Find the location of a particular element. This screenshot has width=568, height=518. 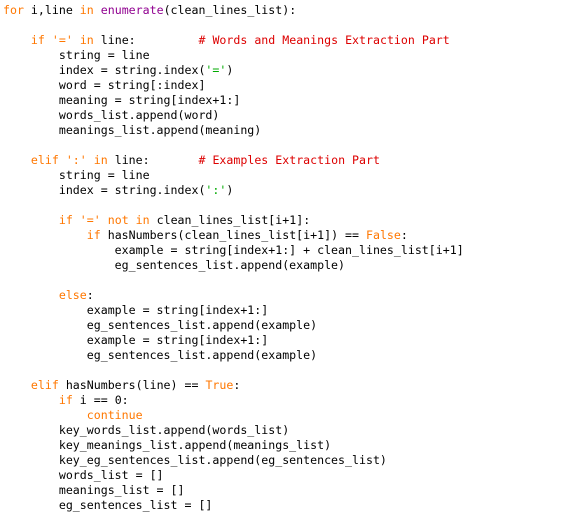

code-token: word = string[:index] is located at coordinates (104, 85).